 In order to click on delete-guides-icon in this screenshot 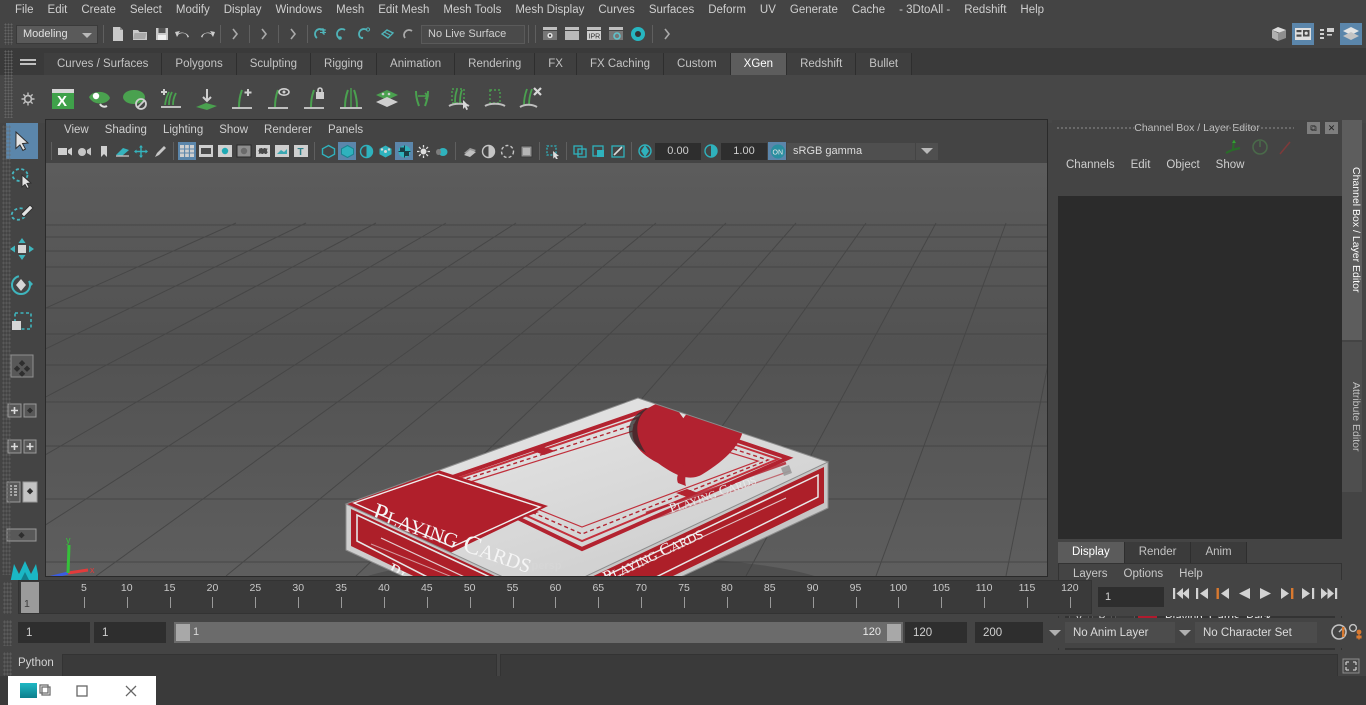, I will do `click(531, 99)`.